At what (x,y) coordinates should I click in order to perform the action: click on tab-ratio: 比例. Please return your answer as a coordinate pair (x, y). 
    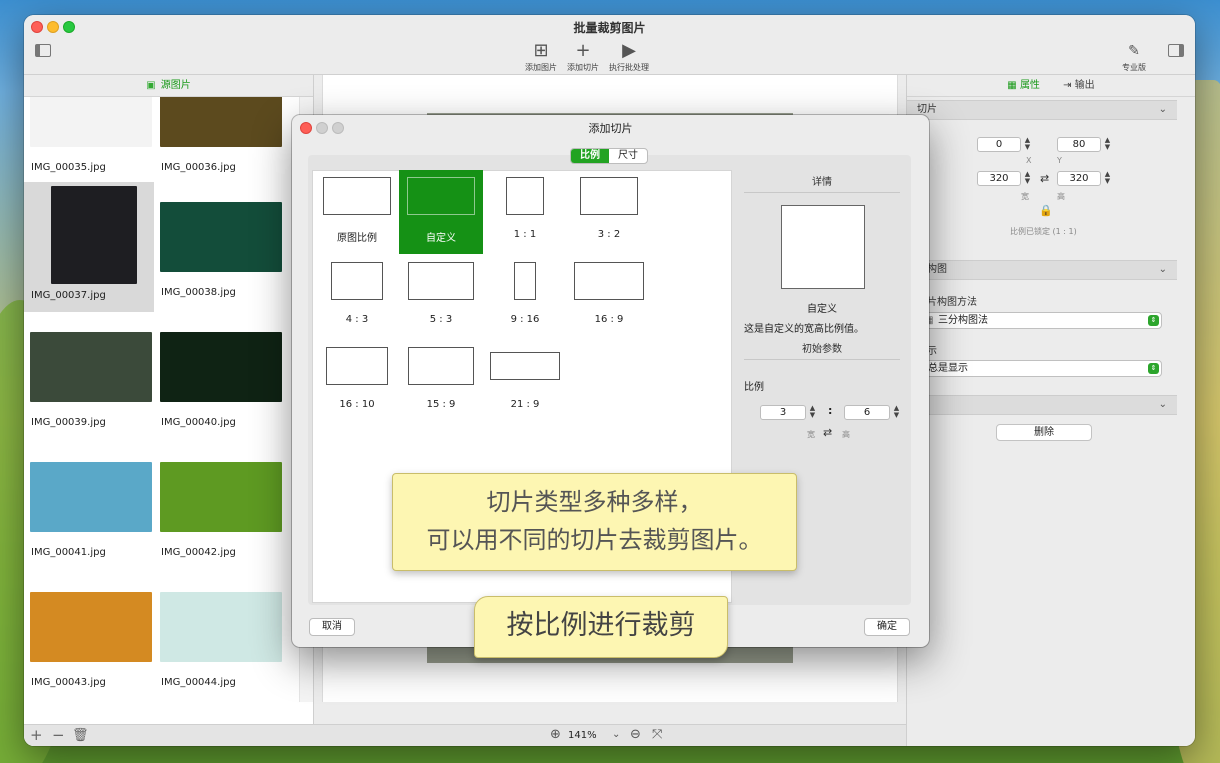
    Looking at the image, I should click on (590, 156).